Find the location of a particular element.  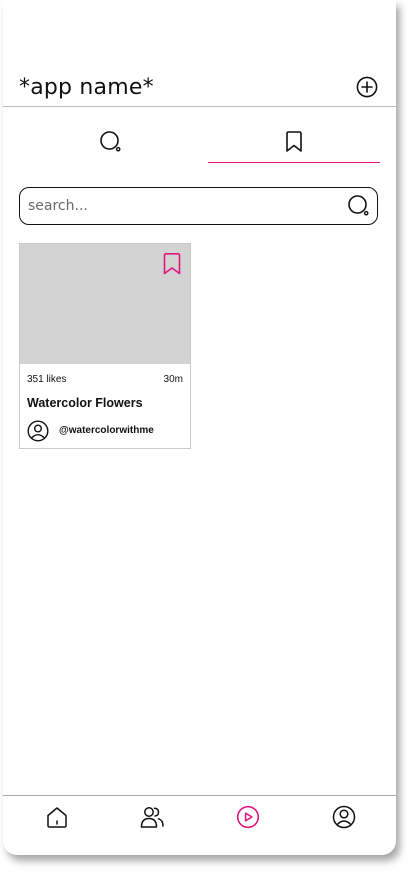

nav-profile is located at coordinates (344, 817).